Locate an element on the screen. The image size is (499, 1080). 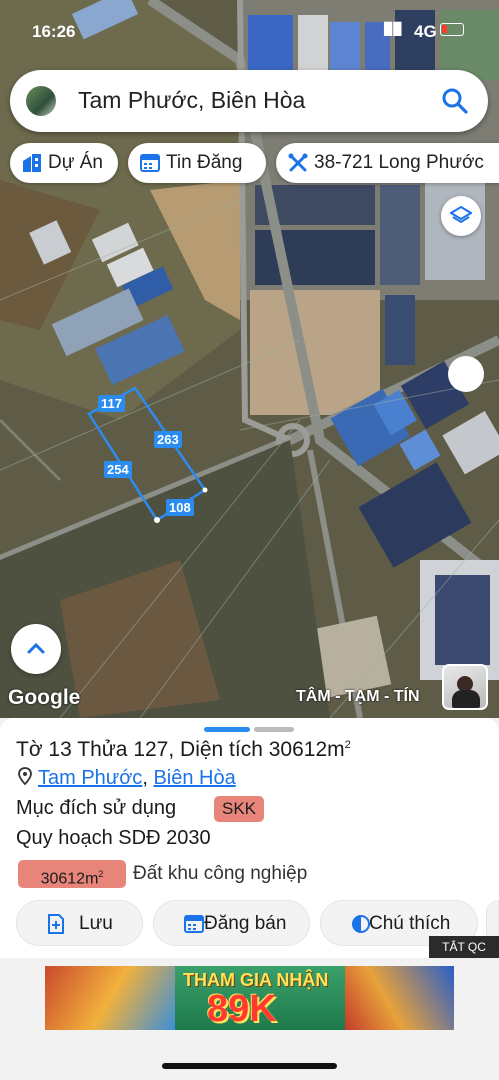
plot-edge-label-left: 254 is located at coordinates (118, 469).